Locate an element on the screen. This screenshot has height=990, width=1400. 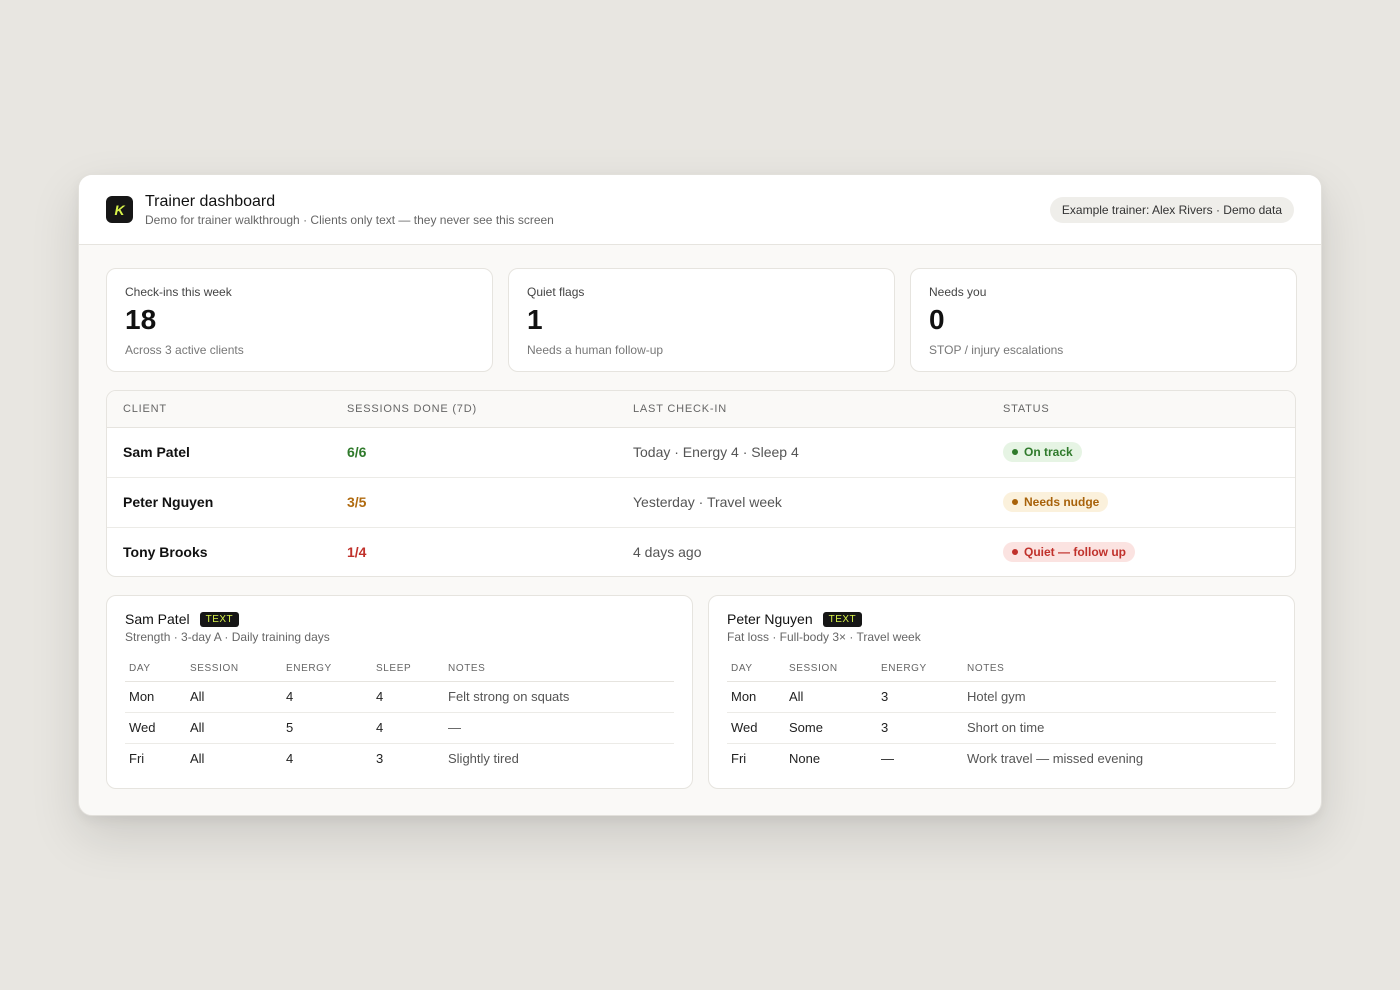
session-cell: Some is located at coordinates (831, 728).